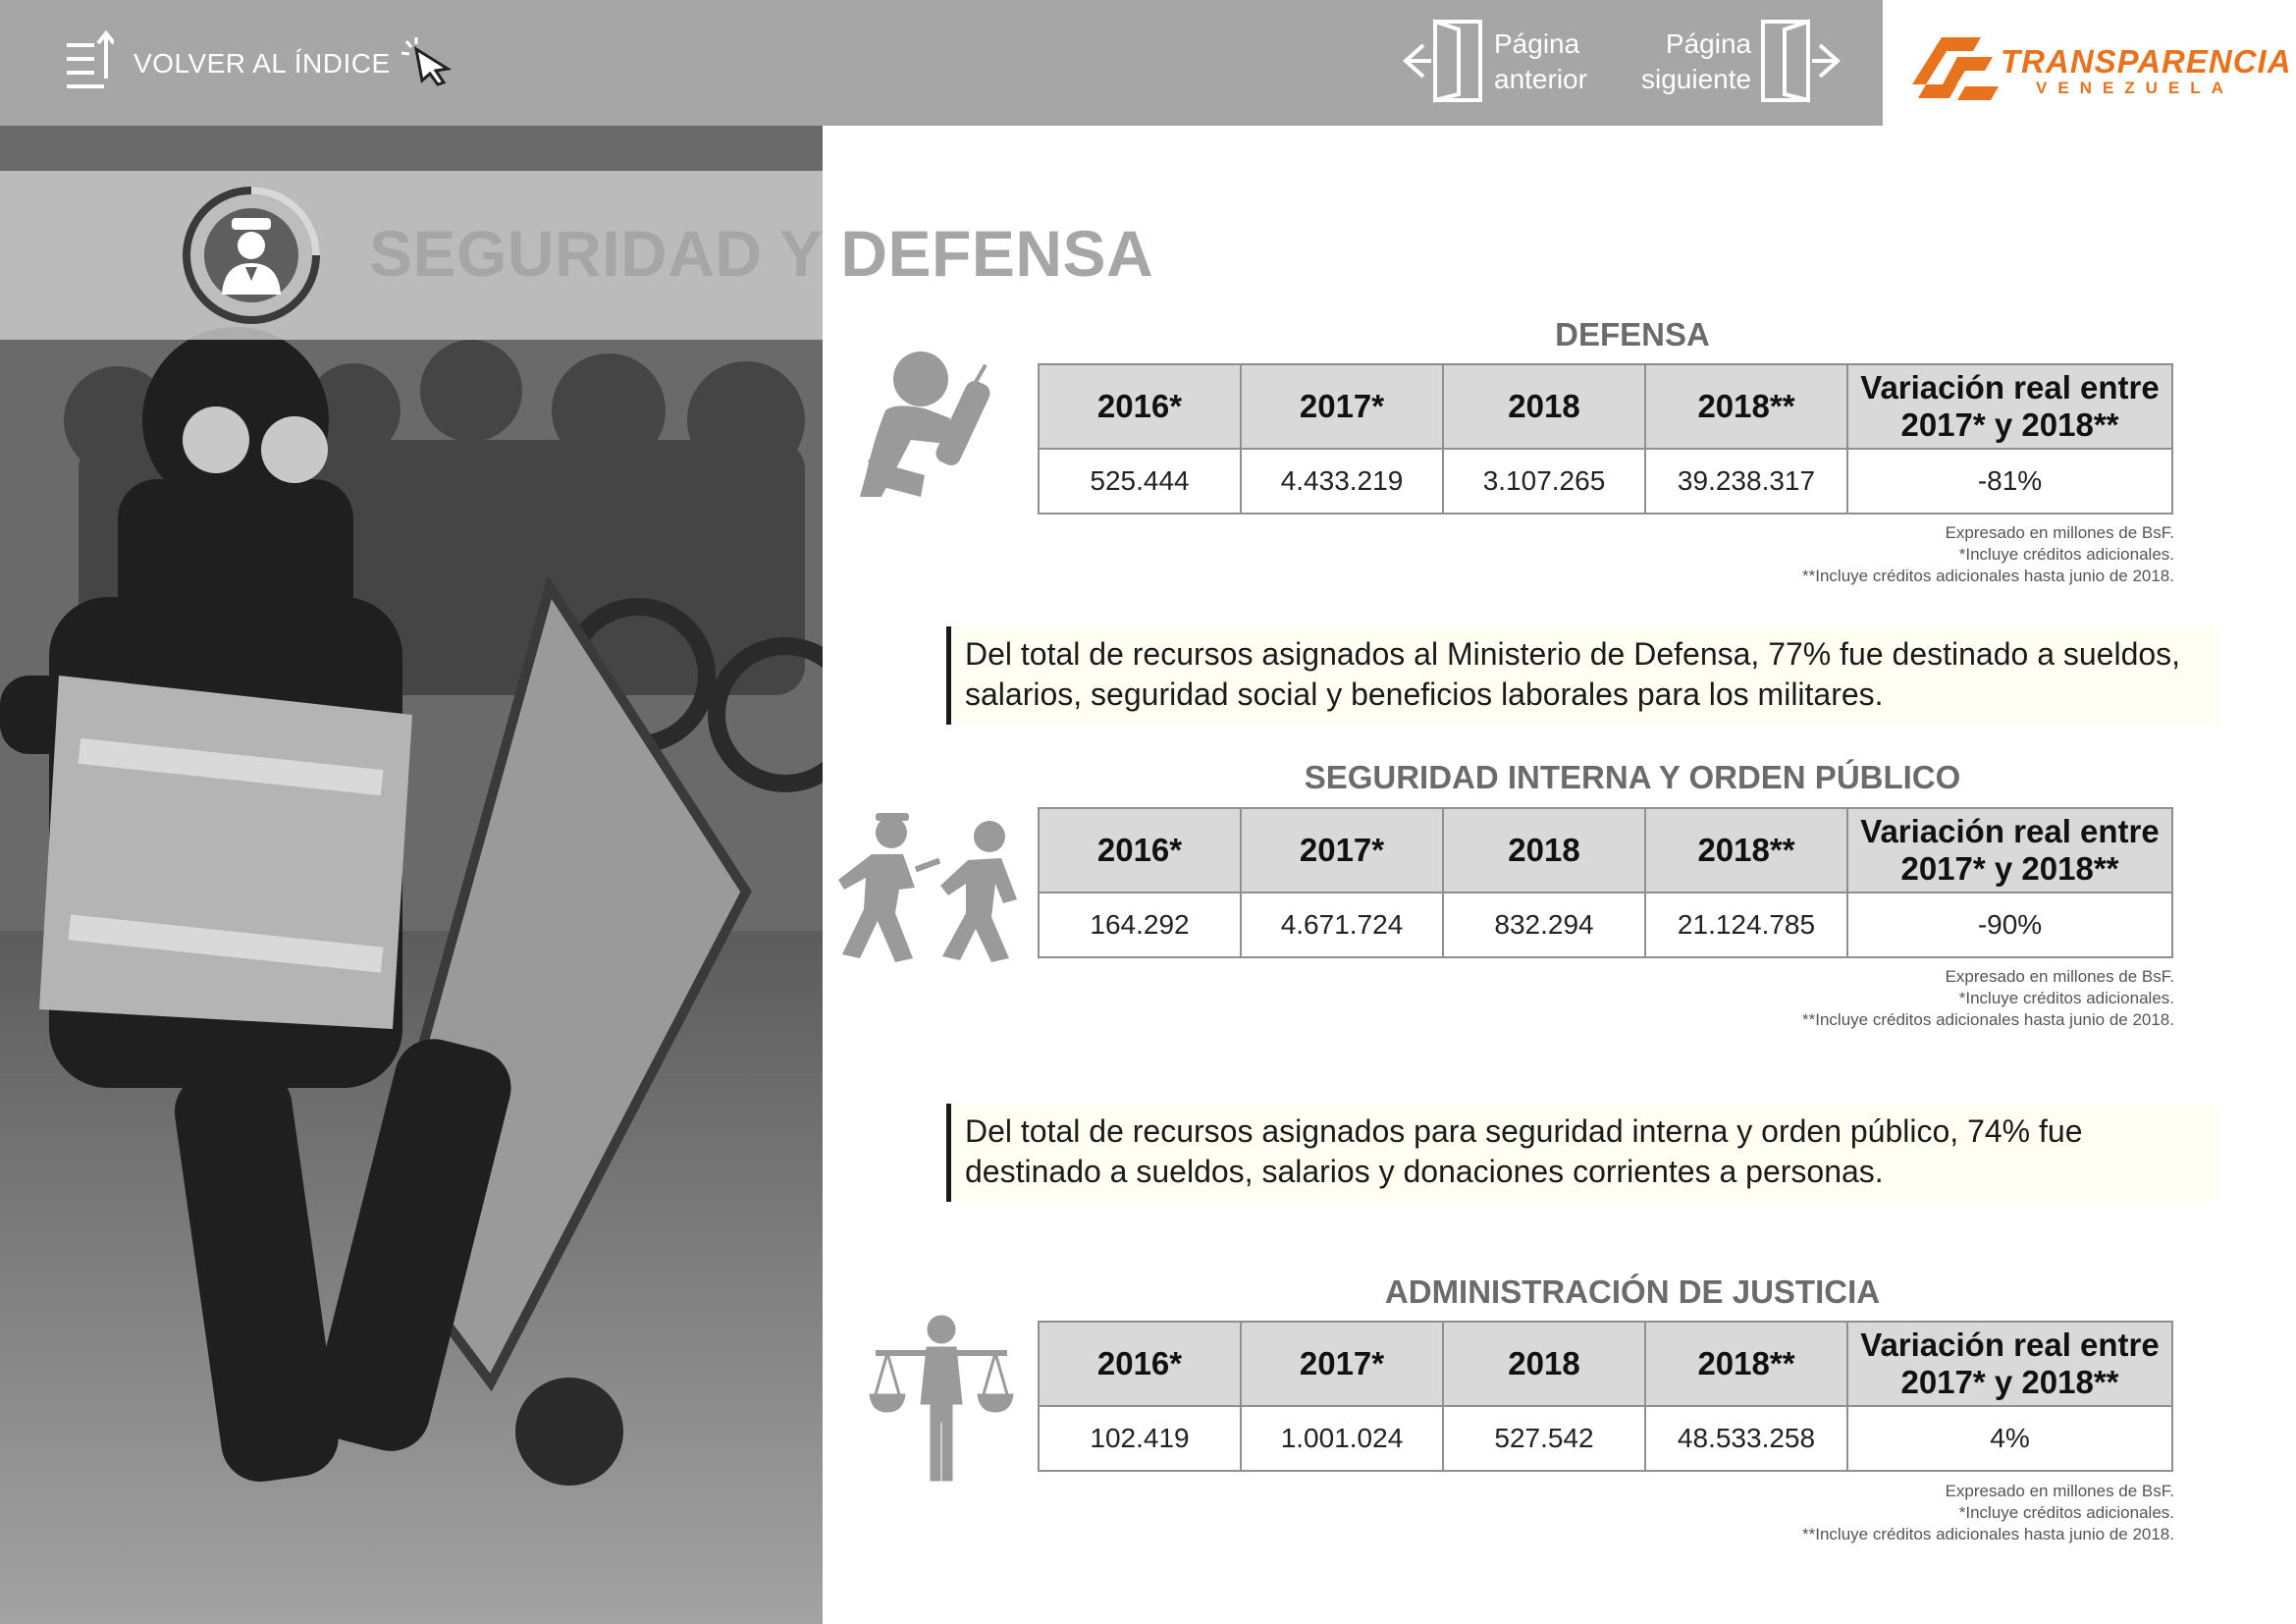  I want to click on logo-main-text: TRANSPARENCIA, so click(2146, 61).